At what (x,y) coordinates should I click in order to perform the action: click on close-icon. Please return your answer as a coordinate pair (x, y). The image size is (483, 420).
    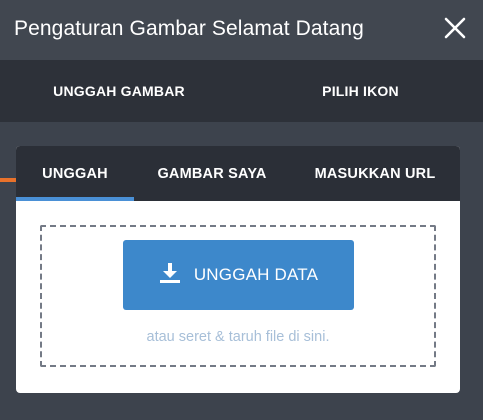
    Looking at the image, I should click on (455, 28).